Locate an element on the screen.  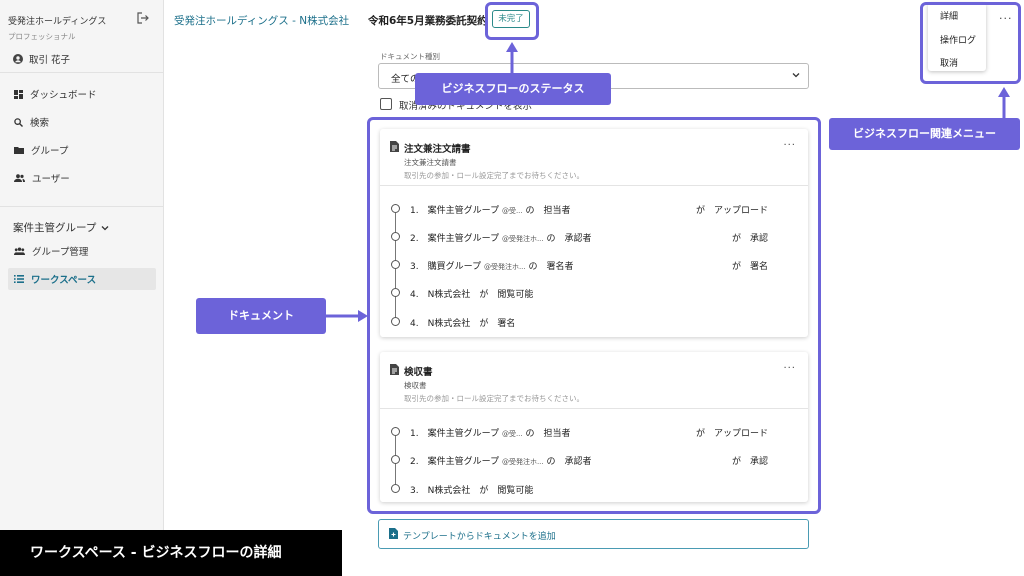
show-cancelled-checkbox is located at coordinates (386, 104).